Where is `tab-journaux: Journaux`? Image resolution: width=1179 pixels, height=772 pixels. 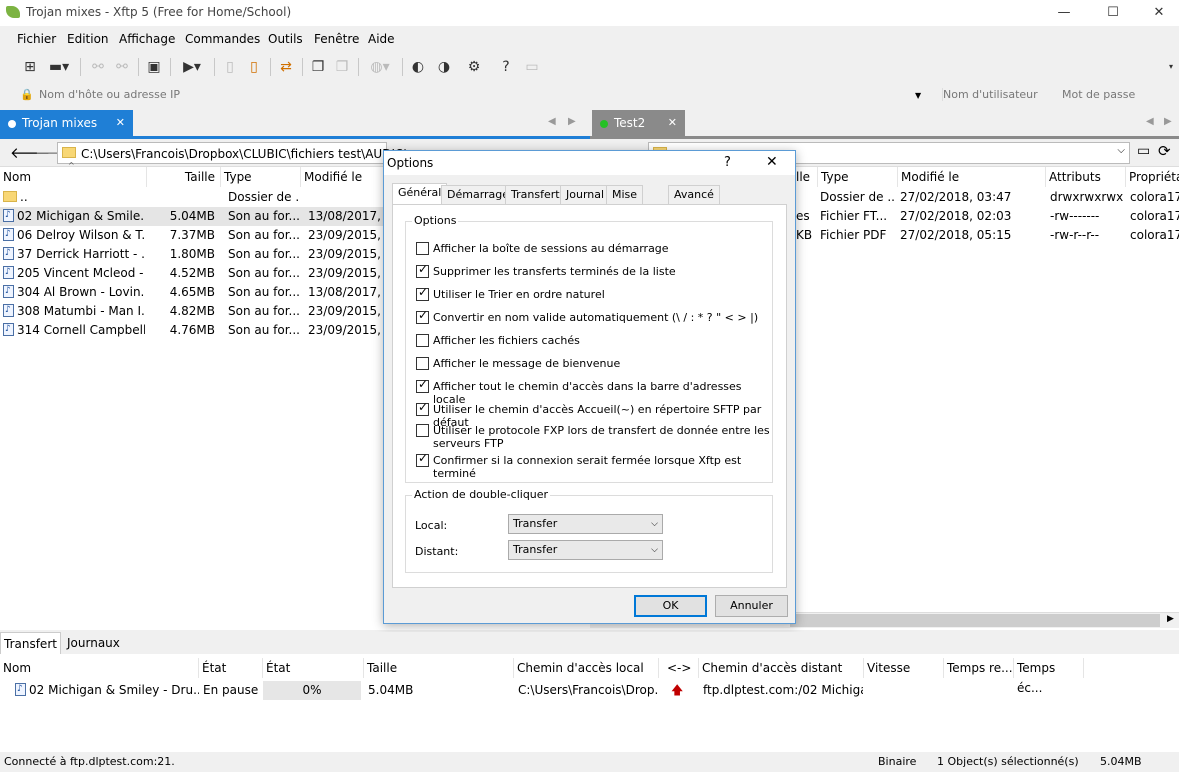
tab-journaux: Journaux is located at coordinates (93, 643).